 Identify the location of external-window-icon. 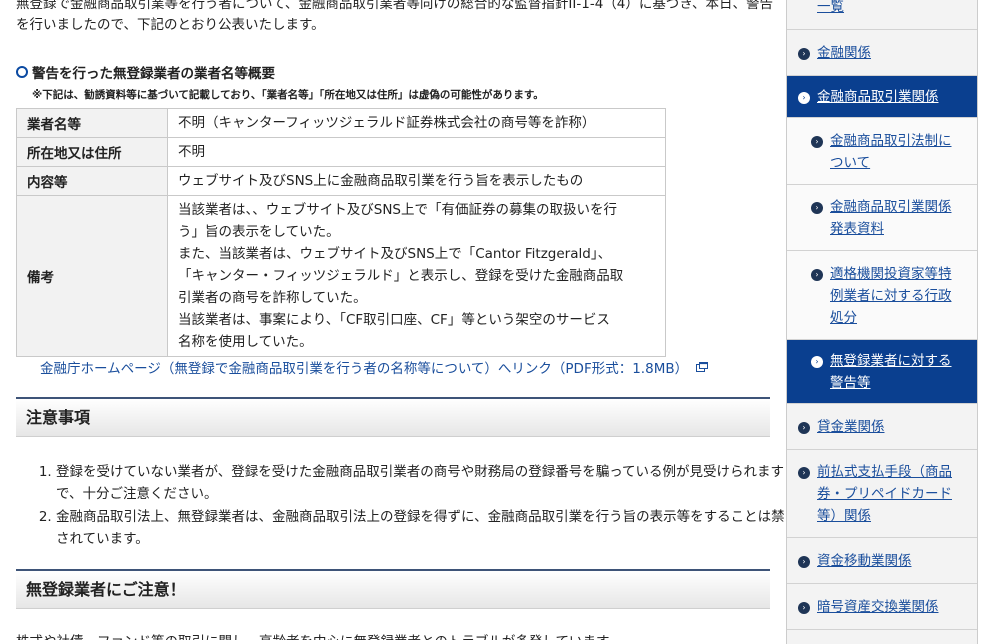
(702, 367).